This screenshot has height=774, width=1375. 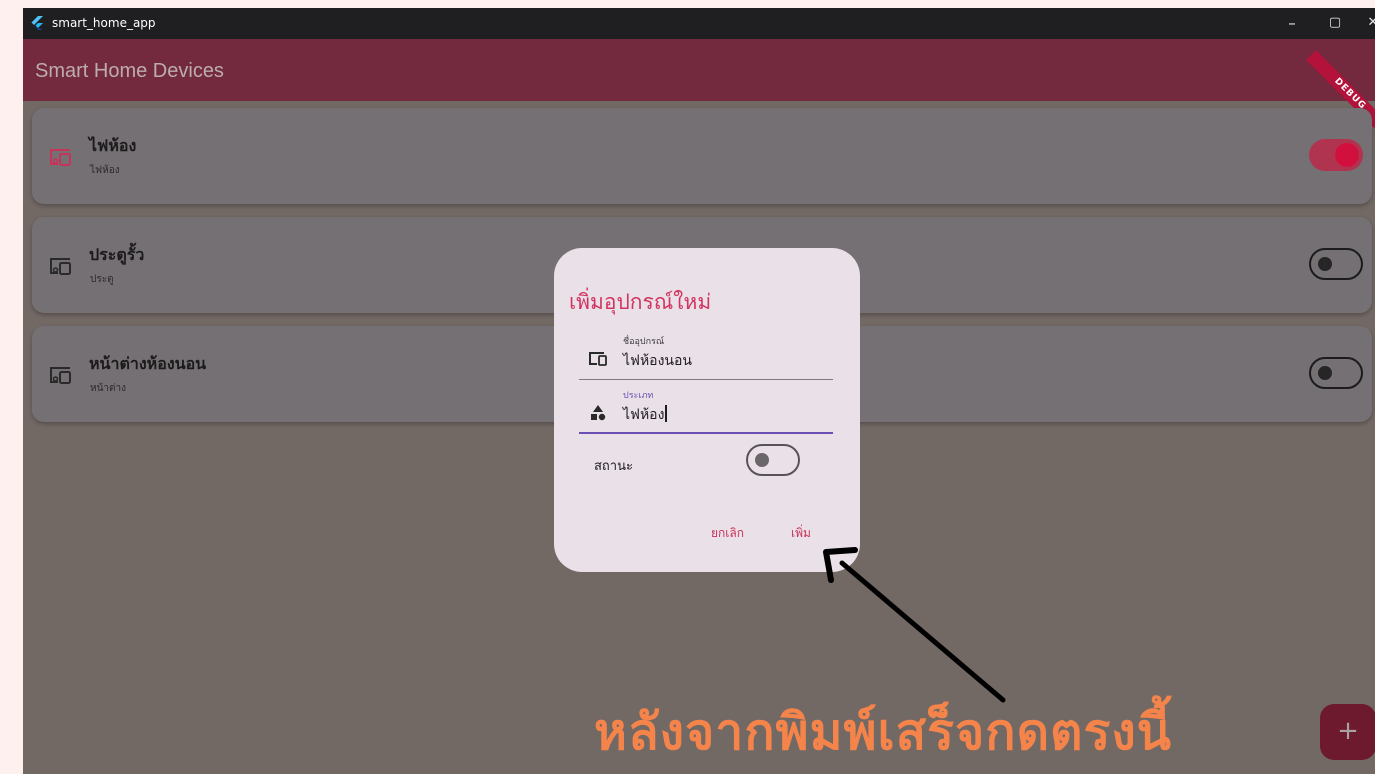 I want to click on device-type-value: ไฟห้อง, so click(x=645, y=415).